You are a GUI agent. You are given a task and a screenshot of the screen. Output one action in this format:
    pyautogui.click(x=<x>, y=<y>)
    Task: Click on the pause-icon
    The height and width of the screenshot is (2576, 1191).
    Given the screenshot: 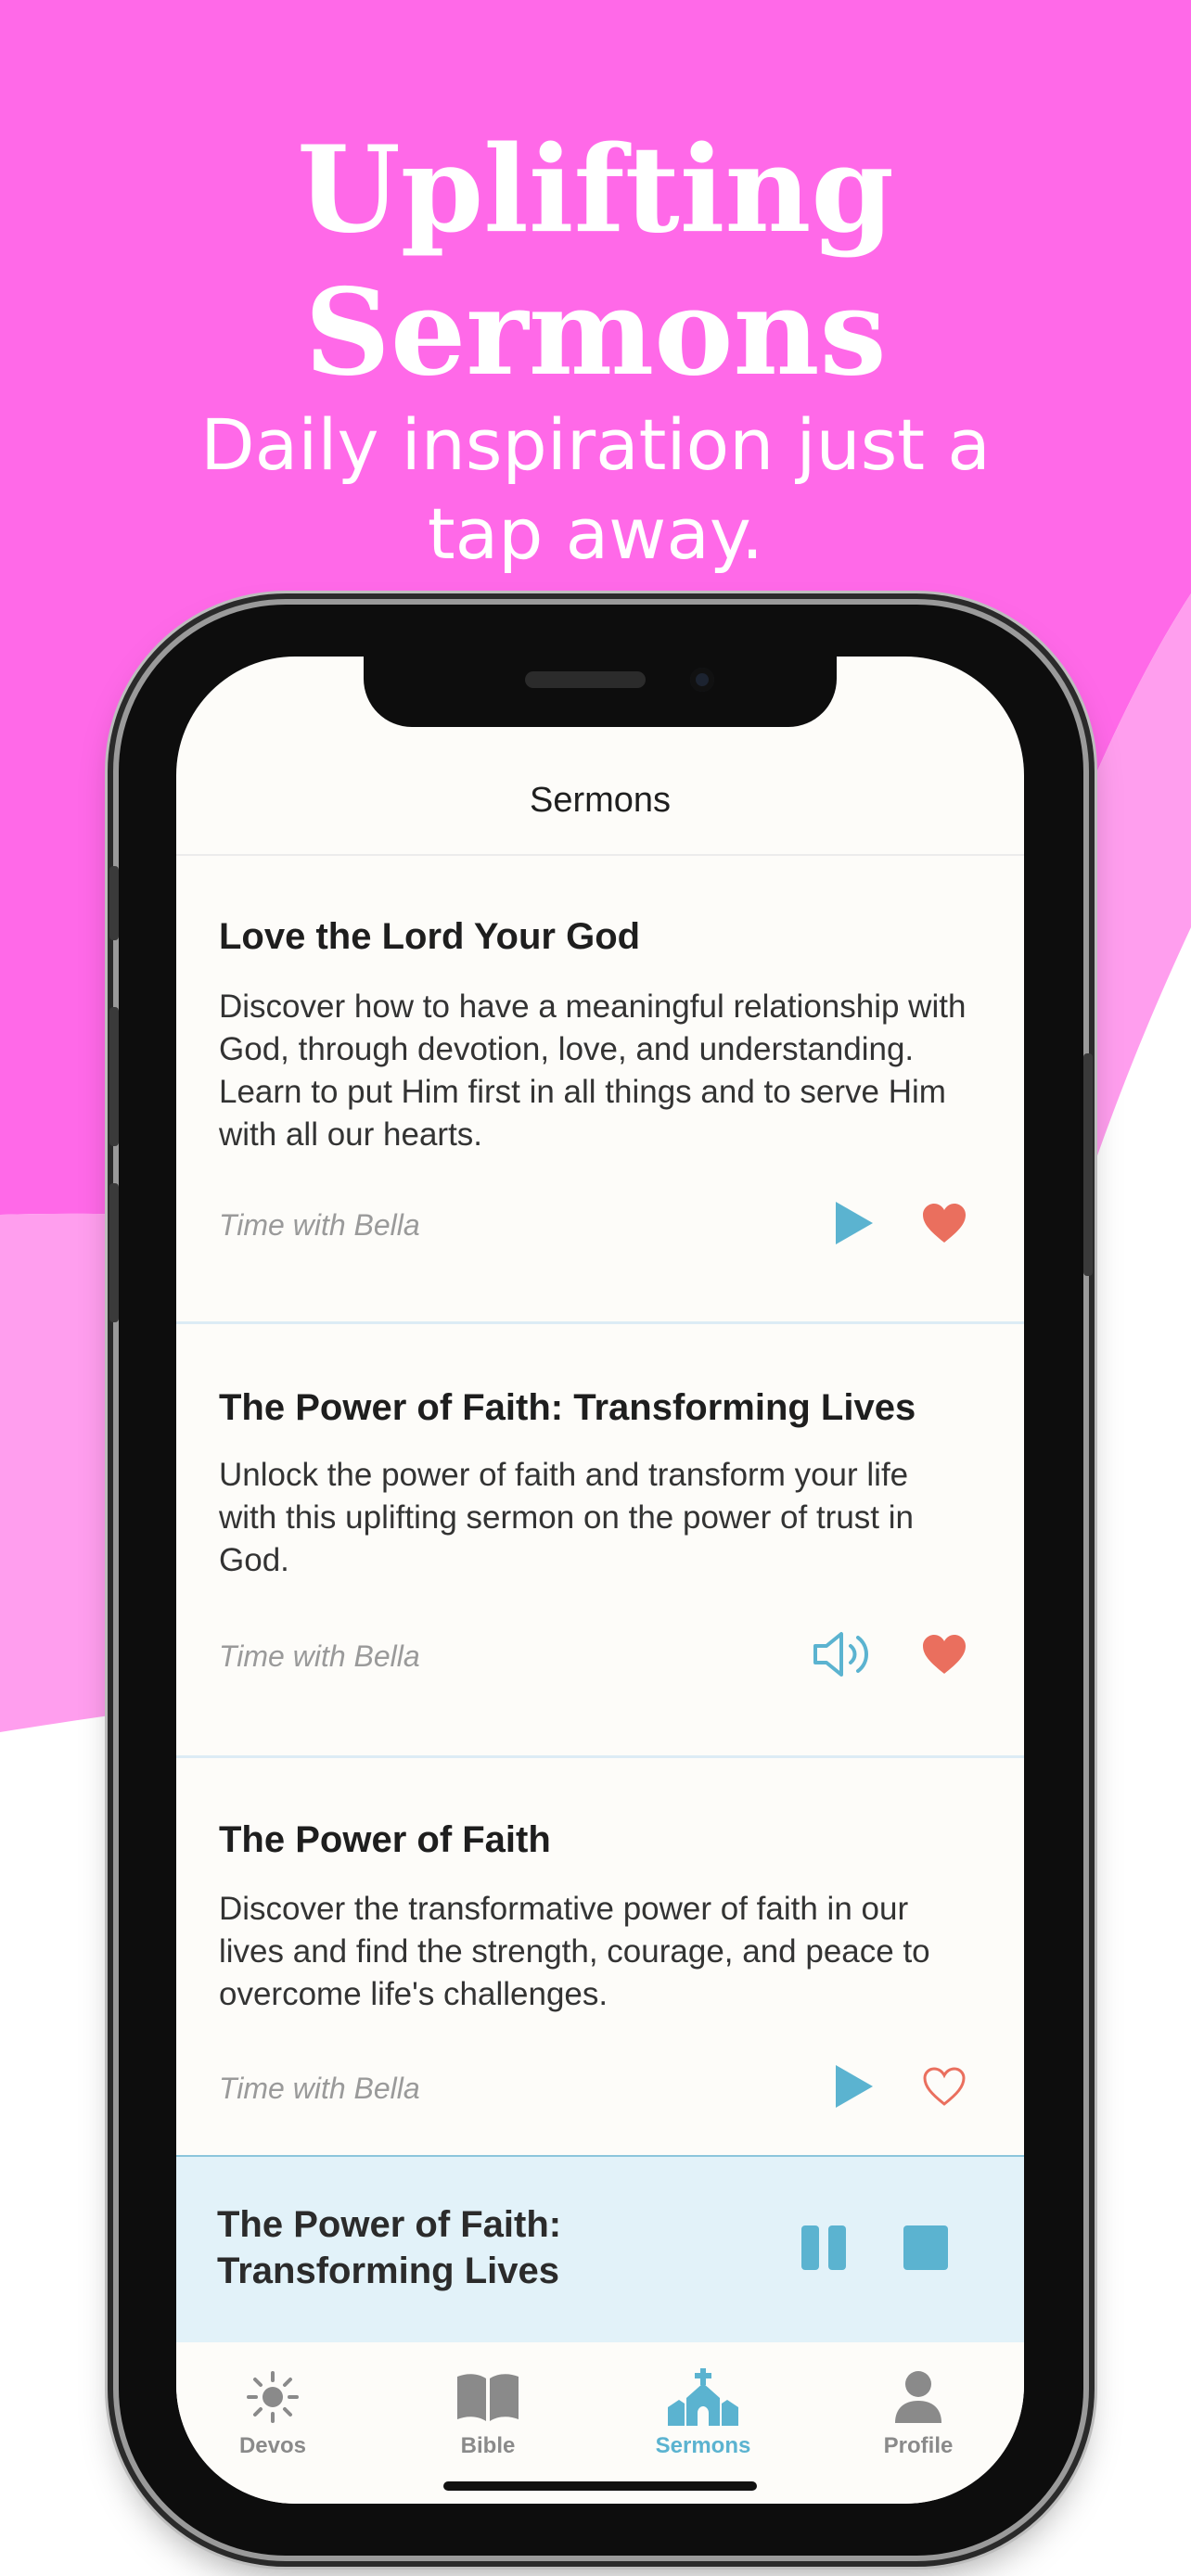 What is the action you would take?
    pyautogui.click(x=823, y=2247)
    